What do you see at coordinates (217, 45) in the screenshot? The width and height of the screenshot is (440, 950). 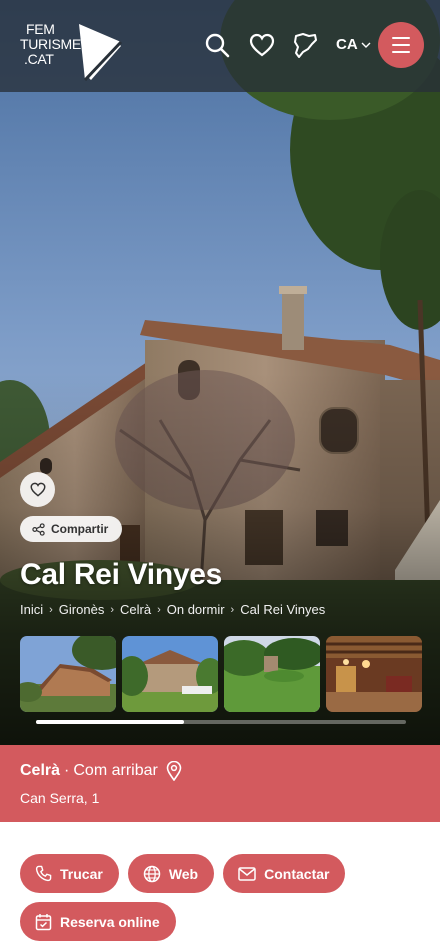 I see `search-icon` at bounding box center [217, 45].